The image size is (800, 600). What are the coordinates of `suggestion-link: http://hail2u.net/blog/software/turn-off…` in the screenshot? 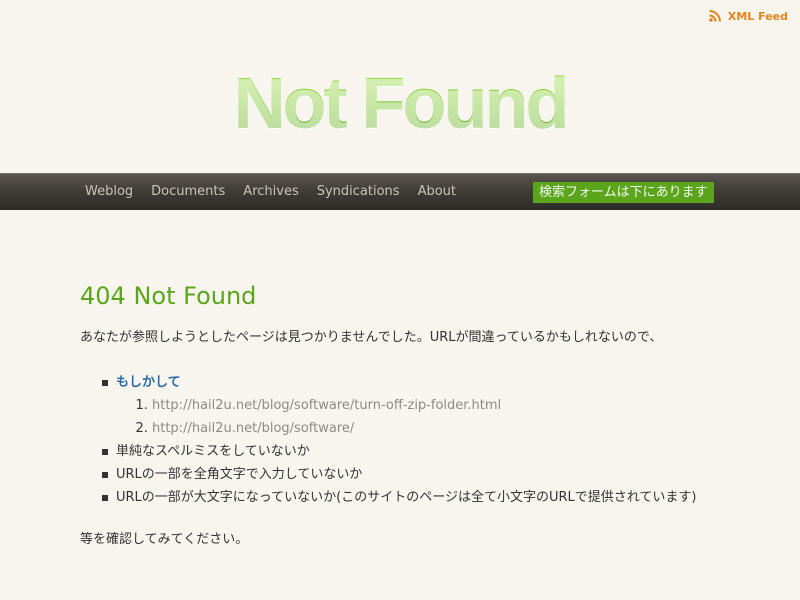 It's located at (326, 405).